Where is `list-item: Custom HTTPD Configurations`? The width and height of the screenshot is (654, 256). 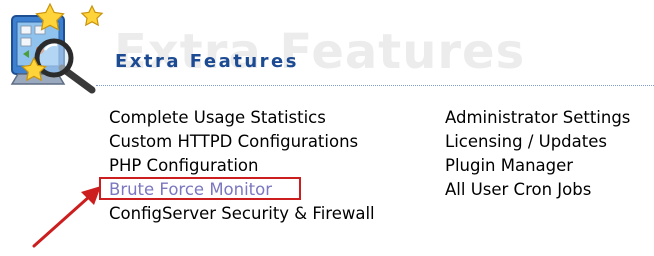 list-item: Custom HTTPD Configurations is located at coordinates (242, 142).